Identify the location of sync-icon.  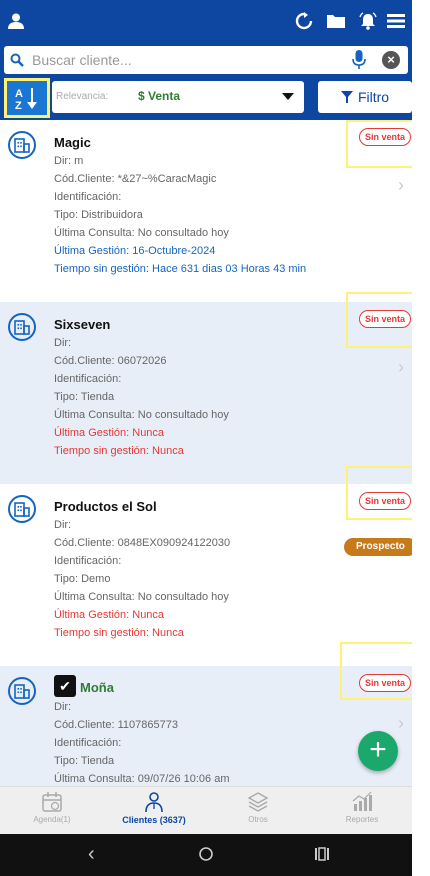
(304, 21).